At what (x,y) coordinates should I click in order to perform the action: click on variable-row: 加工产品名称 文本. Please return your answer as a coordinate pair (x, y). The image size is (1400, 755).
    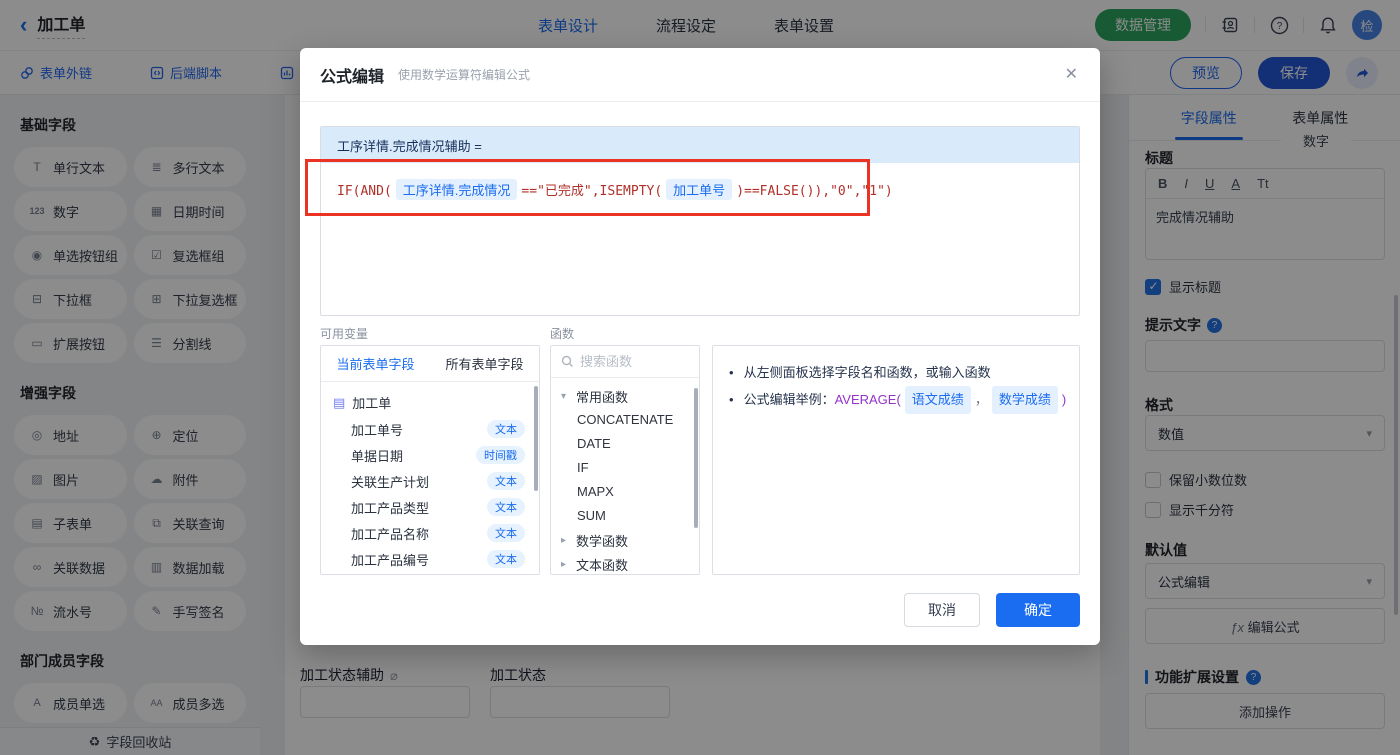
    Looking at the image, I should click on (430, 533).